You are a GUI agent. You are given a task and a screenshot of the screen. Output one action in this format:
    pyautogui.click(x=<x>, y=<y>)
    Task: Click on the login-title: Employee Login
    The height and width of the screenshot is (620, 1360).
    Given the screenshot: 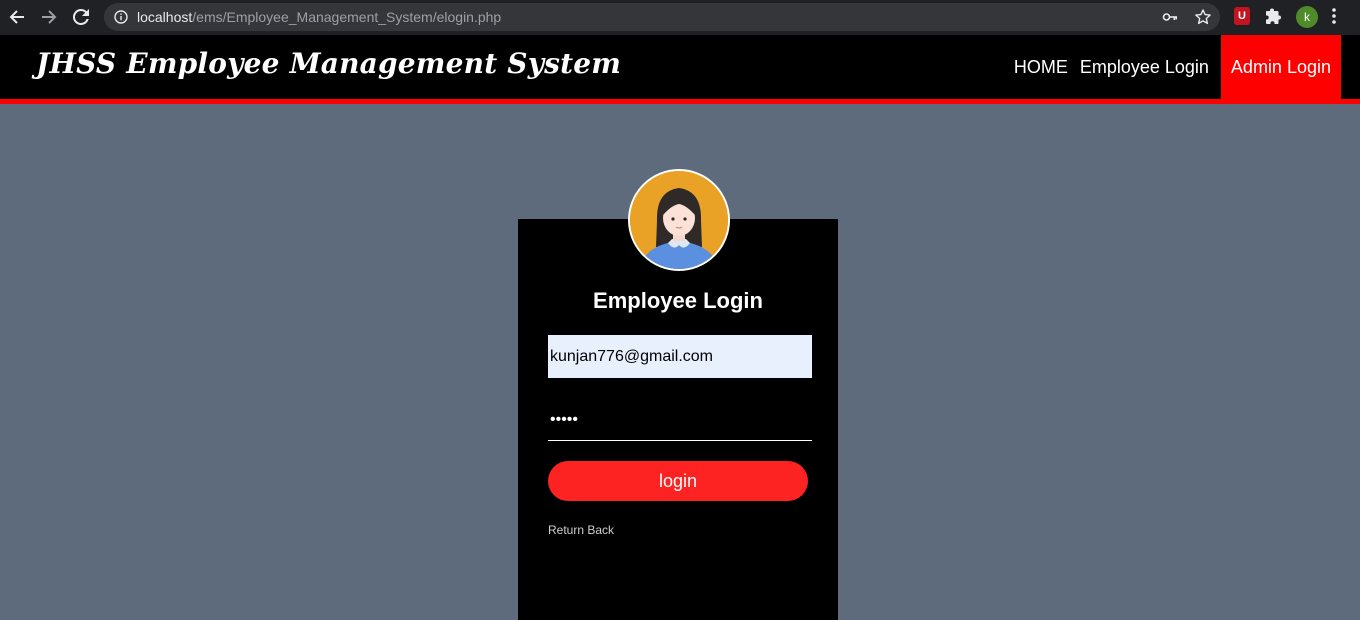 What is the action you would take?
    pyautogui.click(x=678, y=300)
    